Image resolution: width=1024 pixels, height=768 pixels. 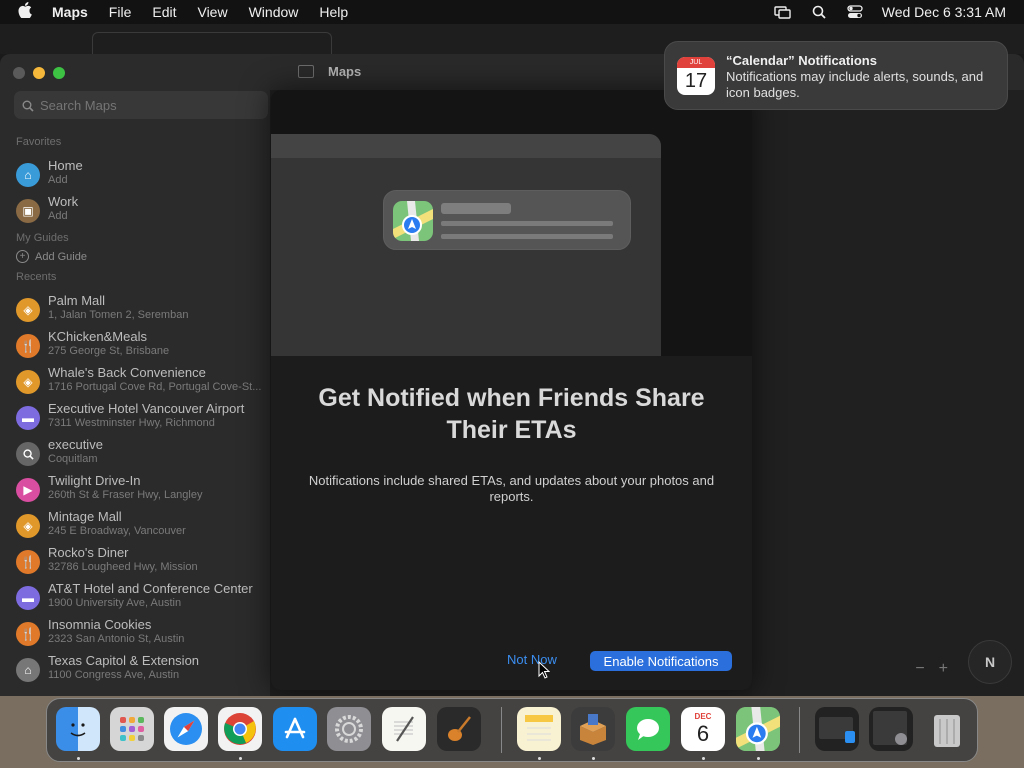 What do you see at coordinates (349, 729) in the screenshot?
I see `system-settings-icon` at bounding box center [349, 729].